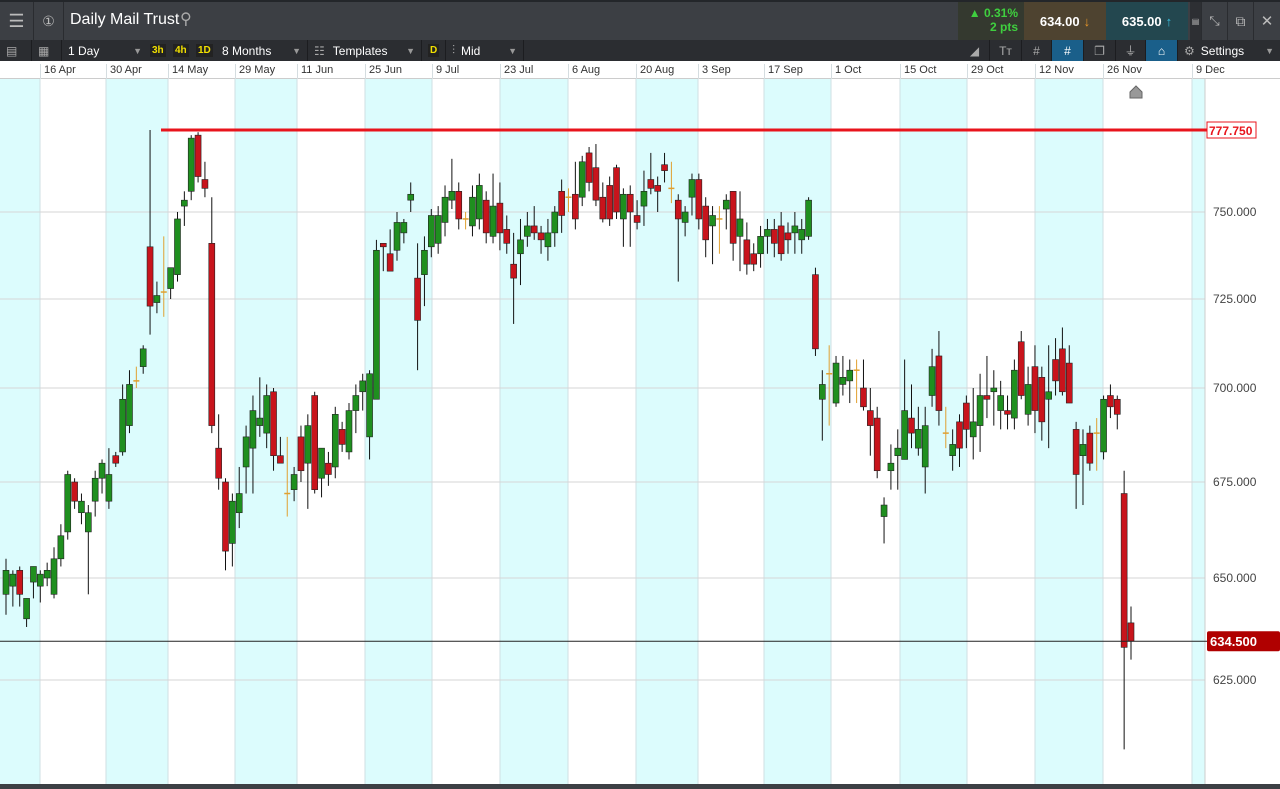 The height and width of the screenshot is (789, 1280). What do you see at coordinates (1241, 21) in the screenshot?
I see `popout-icon: ⧉` at bounding box center [1241, 21].